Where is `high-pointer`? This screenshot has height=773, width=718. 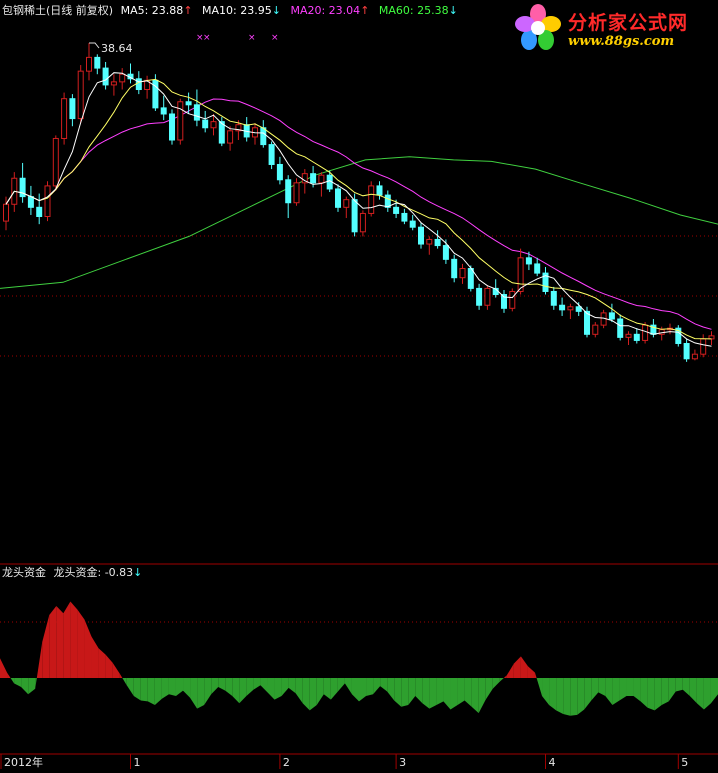
high-pointer is located at coordinates (94, 45).